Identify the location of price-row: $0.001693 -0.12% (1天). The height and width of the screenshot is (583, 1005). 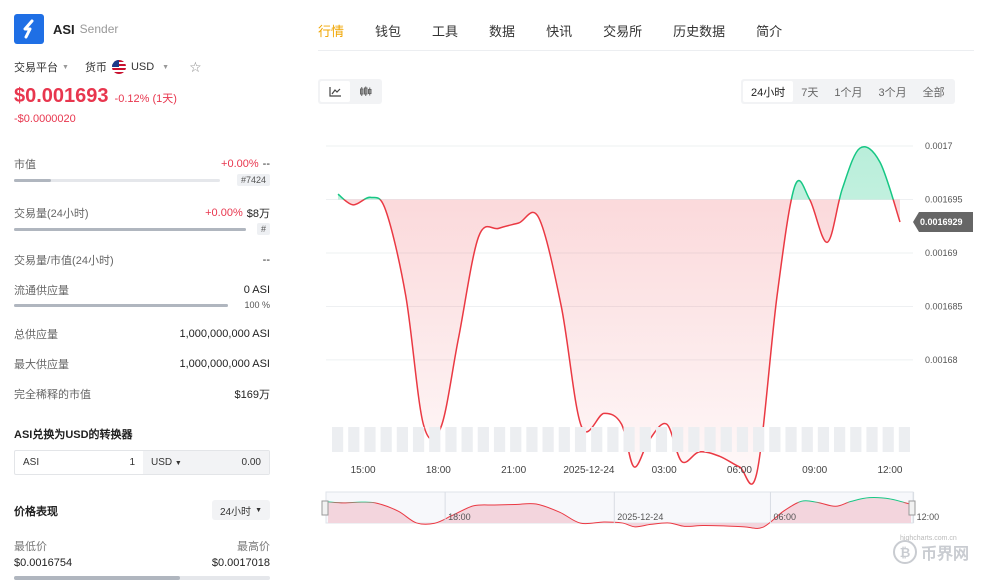
(142, 97).